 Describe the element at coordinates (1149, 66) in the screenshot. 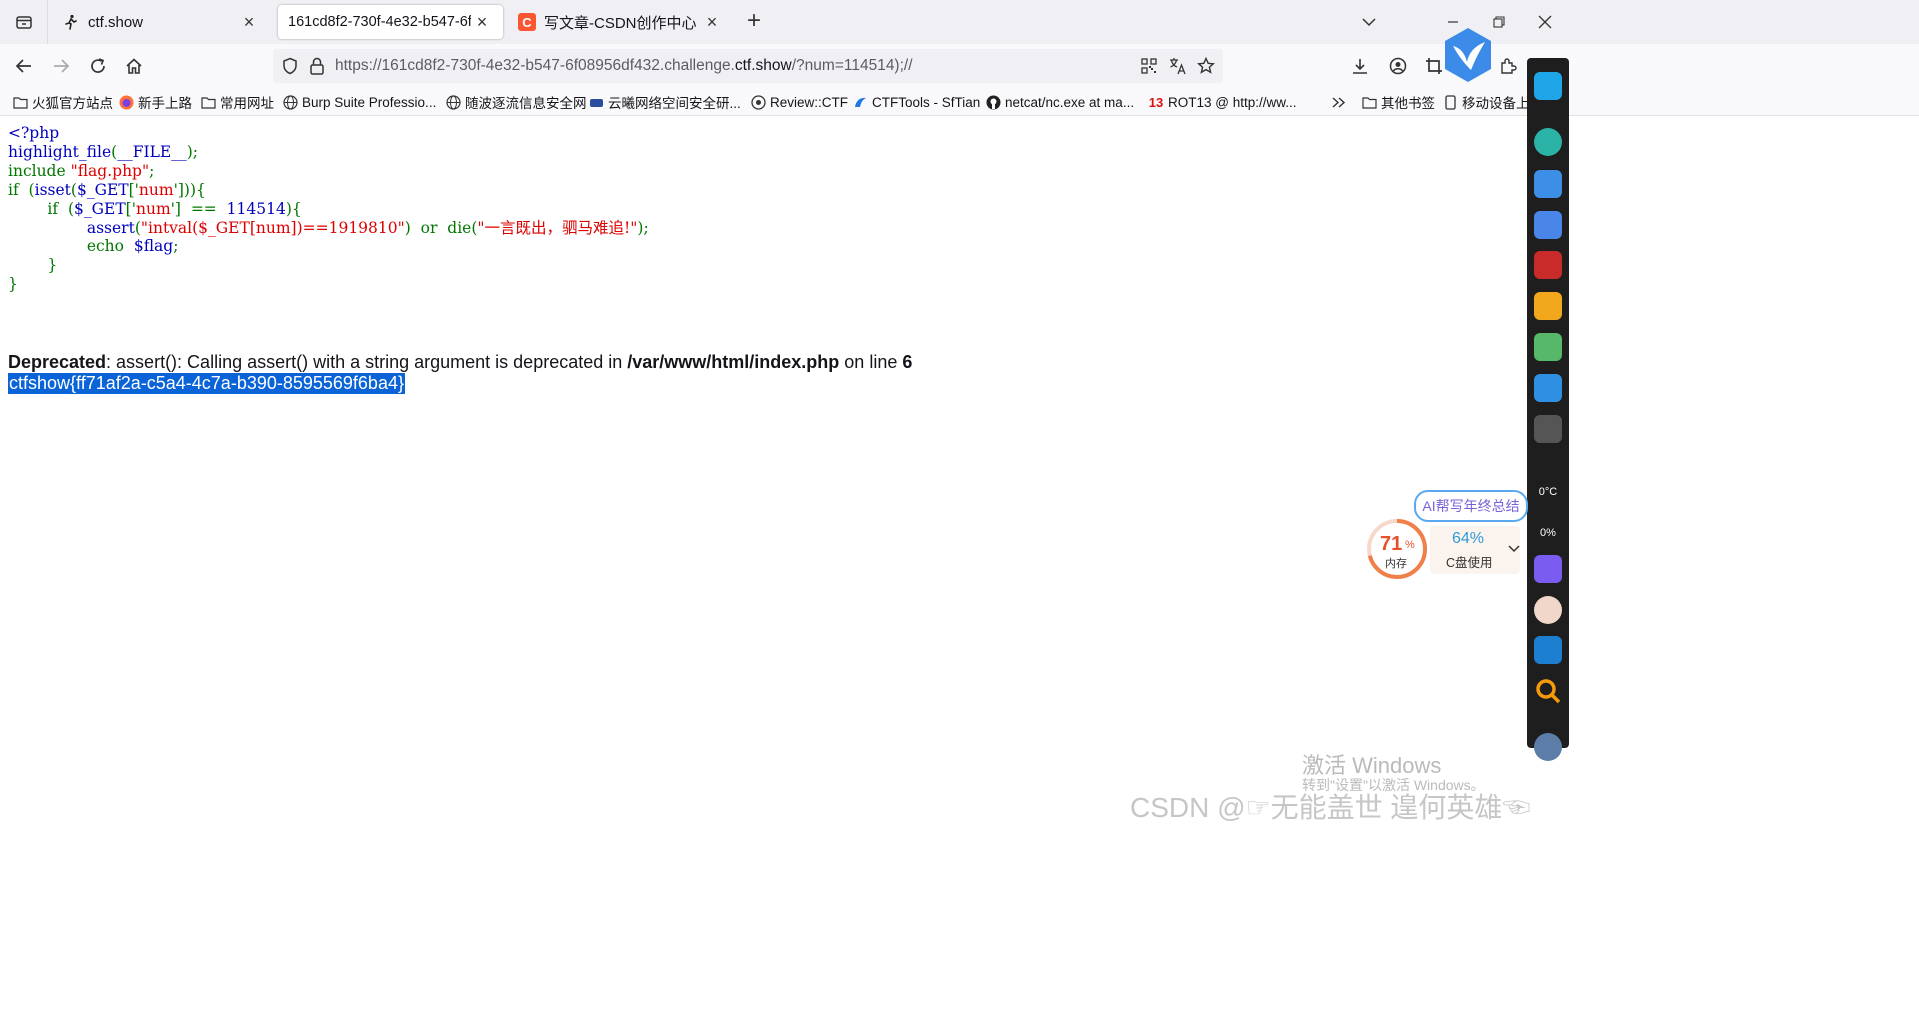

I see `qr-code-icon` at that location.